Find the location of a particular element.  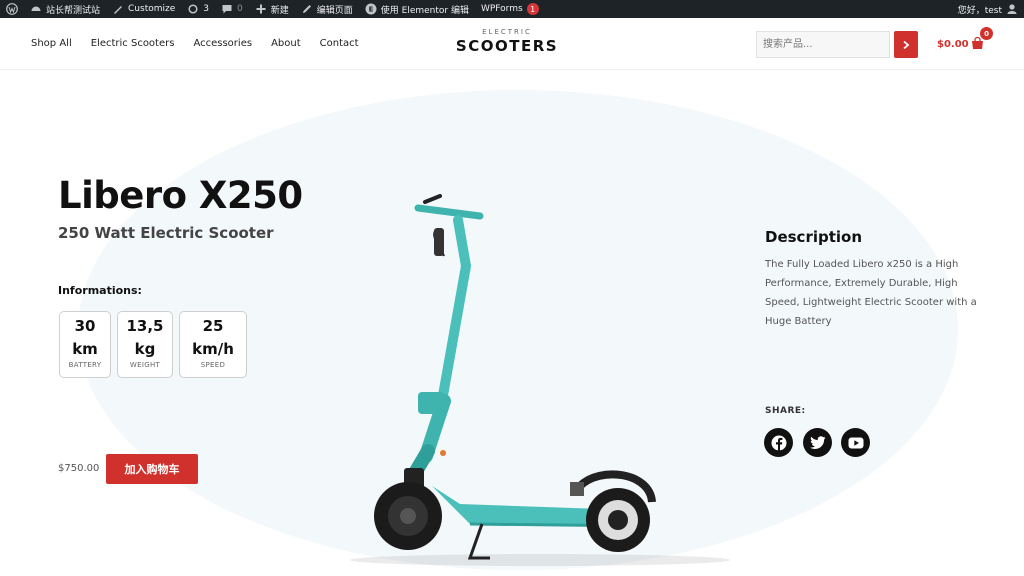

greeting: 您好，test is located at coordinates (979, 10).